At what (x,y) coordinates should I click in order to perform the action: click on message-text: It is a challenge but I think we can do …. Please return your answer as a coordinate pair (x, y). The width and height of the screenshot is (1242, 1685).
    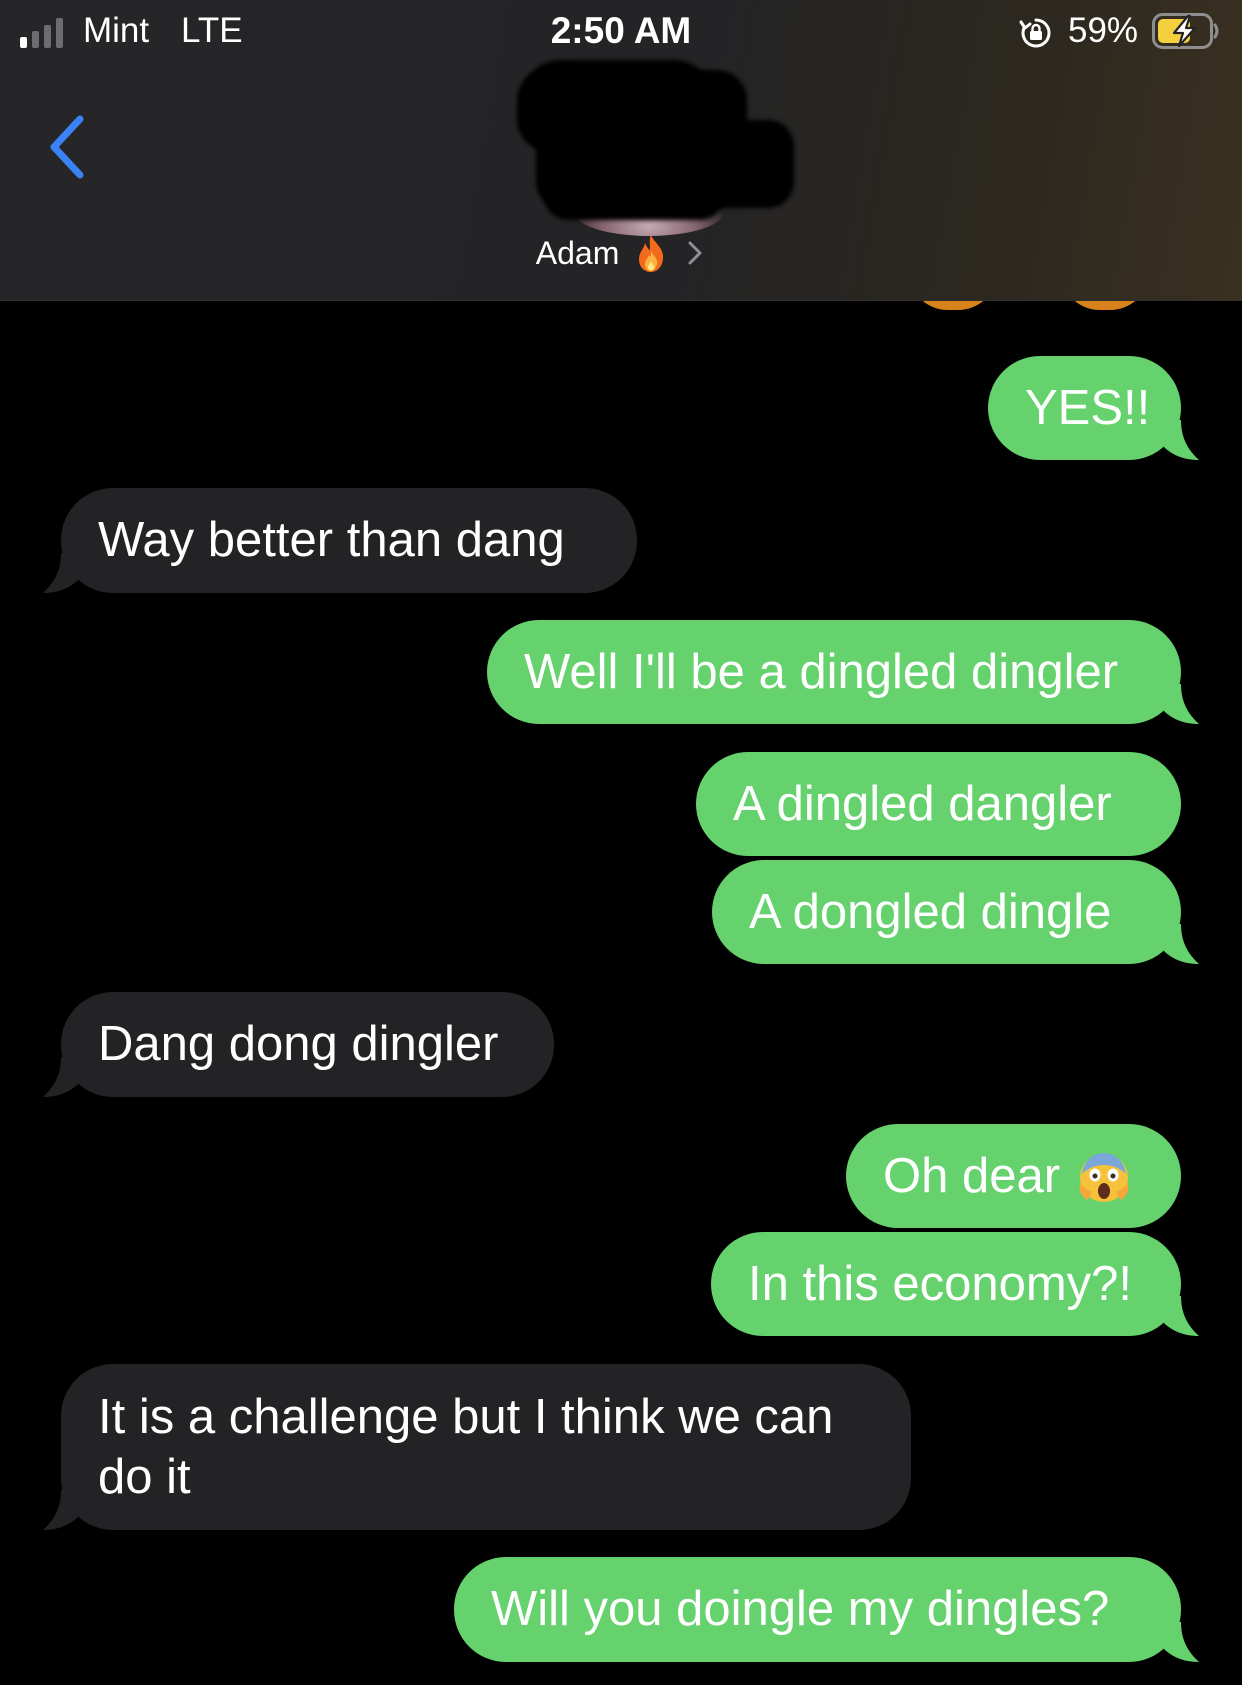
    Looking at the image, I should click on (466, 1447).